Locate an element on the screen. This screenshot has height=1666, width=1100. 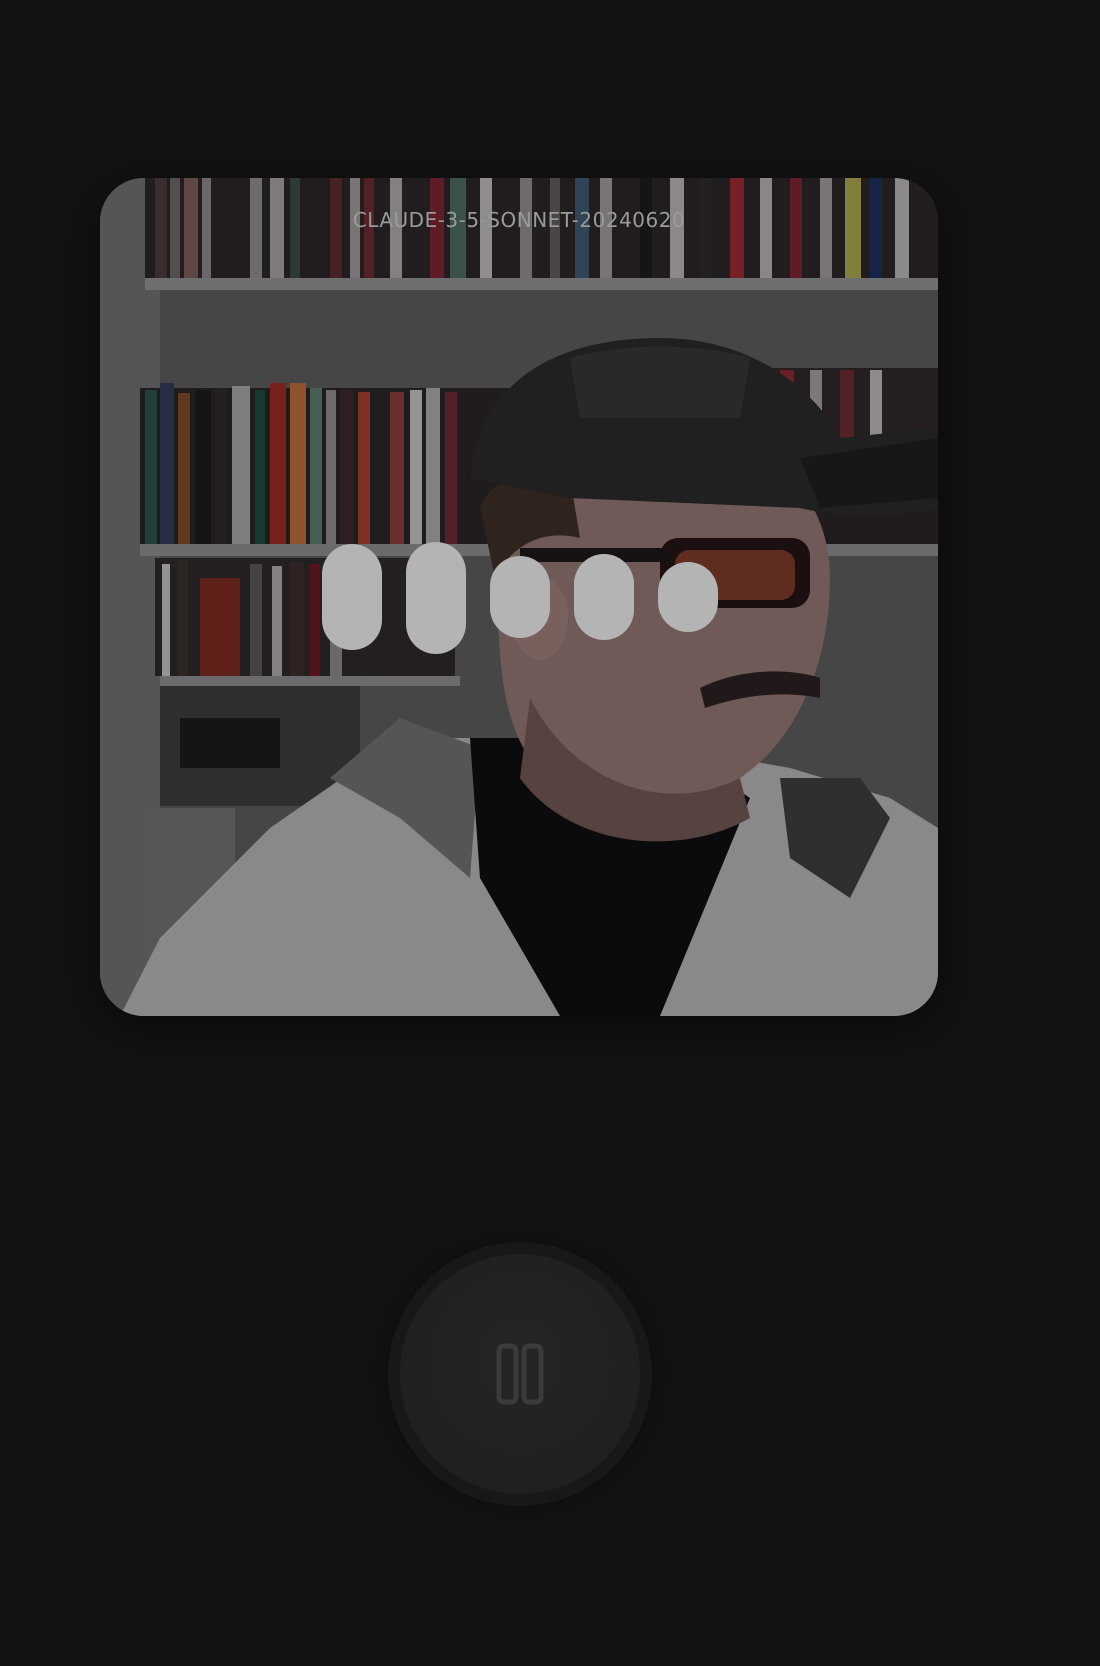
pause-button-ring is located at coordinates (520, 1374).